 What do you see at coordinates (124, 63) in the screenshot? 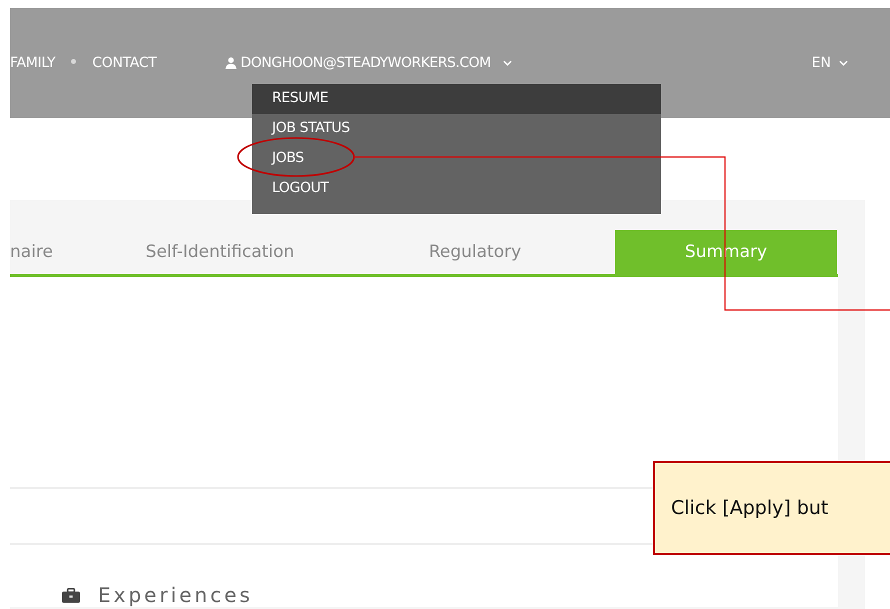
I see `nav-link: CONTACT` at bounding box center [124, 63].